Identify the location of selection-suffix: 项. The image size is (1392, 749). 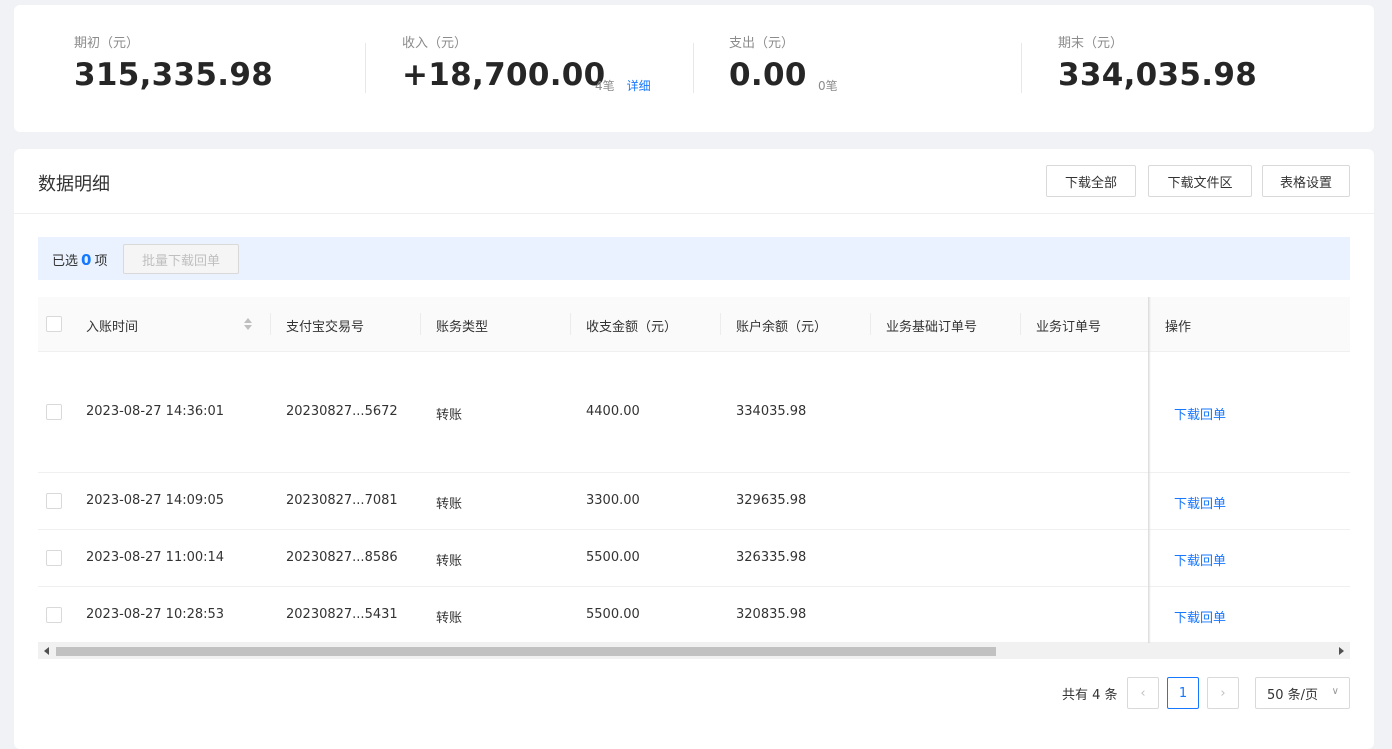
(101, 261).